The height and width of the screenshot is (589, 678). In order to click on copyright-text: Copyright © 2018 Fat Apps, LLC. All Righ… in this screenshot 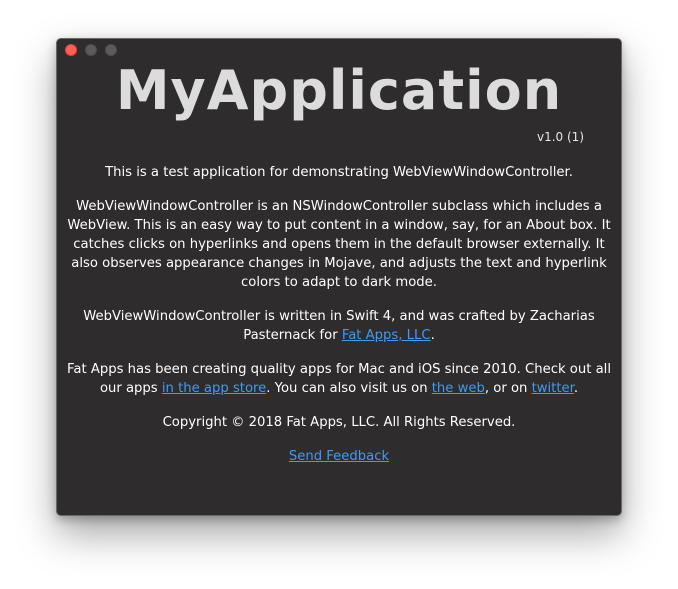, I will do `click(339, 422)`.